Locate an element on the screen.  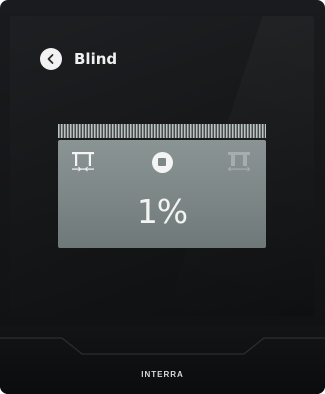
stop-icon is located at coordinates (162, 162).